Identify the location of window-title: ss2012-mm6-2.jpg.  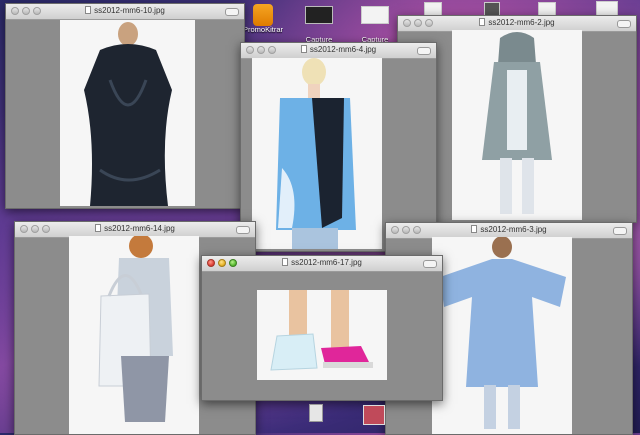
(521, 22).